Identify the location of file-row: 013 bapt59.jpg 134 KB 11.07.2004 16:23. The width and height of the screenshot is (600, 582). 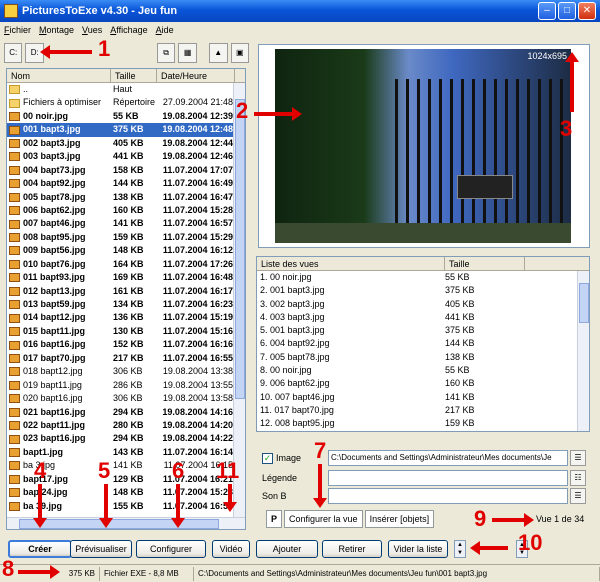
(126, 304).